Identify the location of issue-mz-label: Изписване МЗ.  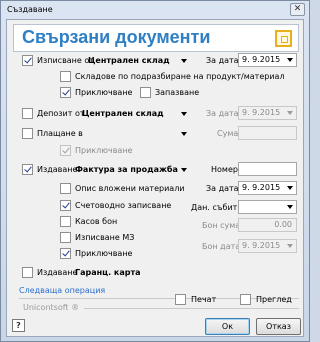
(105, 237).